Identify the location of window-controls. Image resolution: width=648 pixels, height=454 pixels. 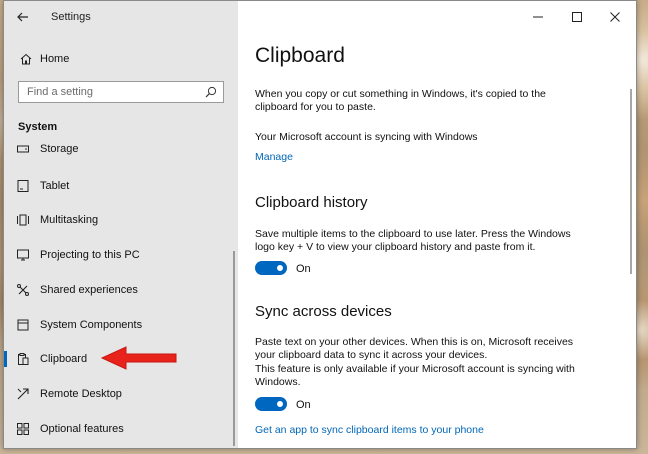
(566, 17).